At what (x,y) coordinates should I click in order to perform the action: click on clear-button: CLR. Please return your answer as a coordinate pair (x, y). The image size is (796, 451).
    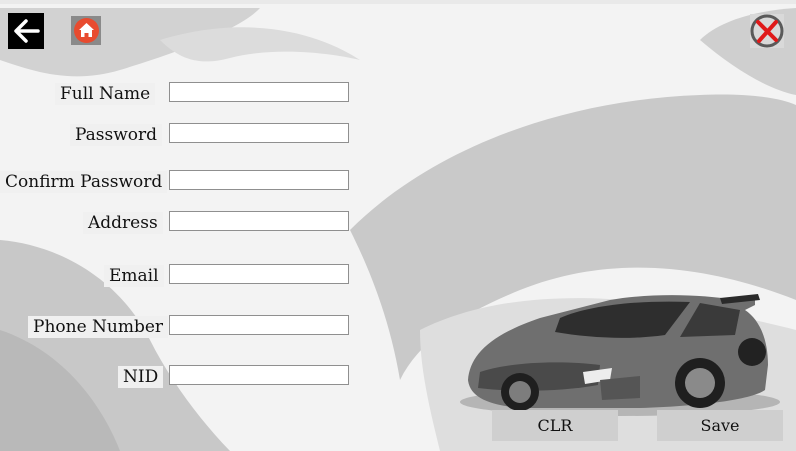
    Looking at the image, I should click on (555, 425).